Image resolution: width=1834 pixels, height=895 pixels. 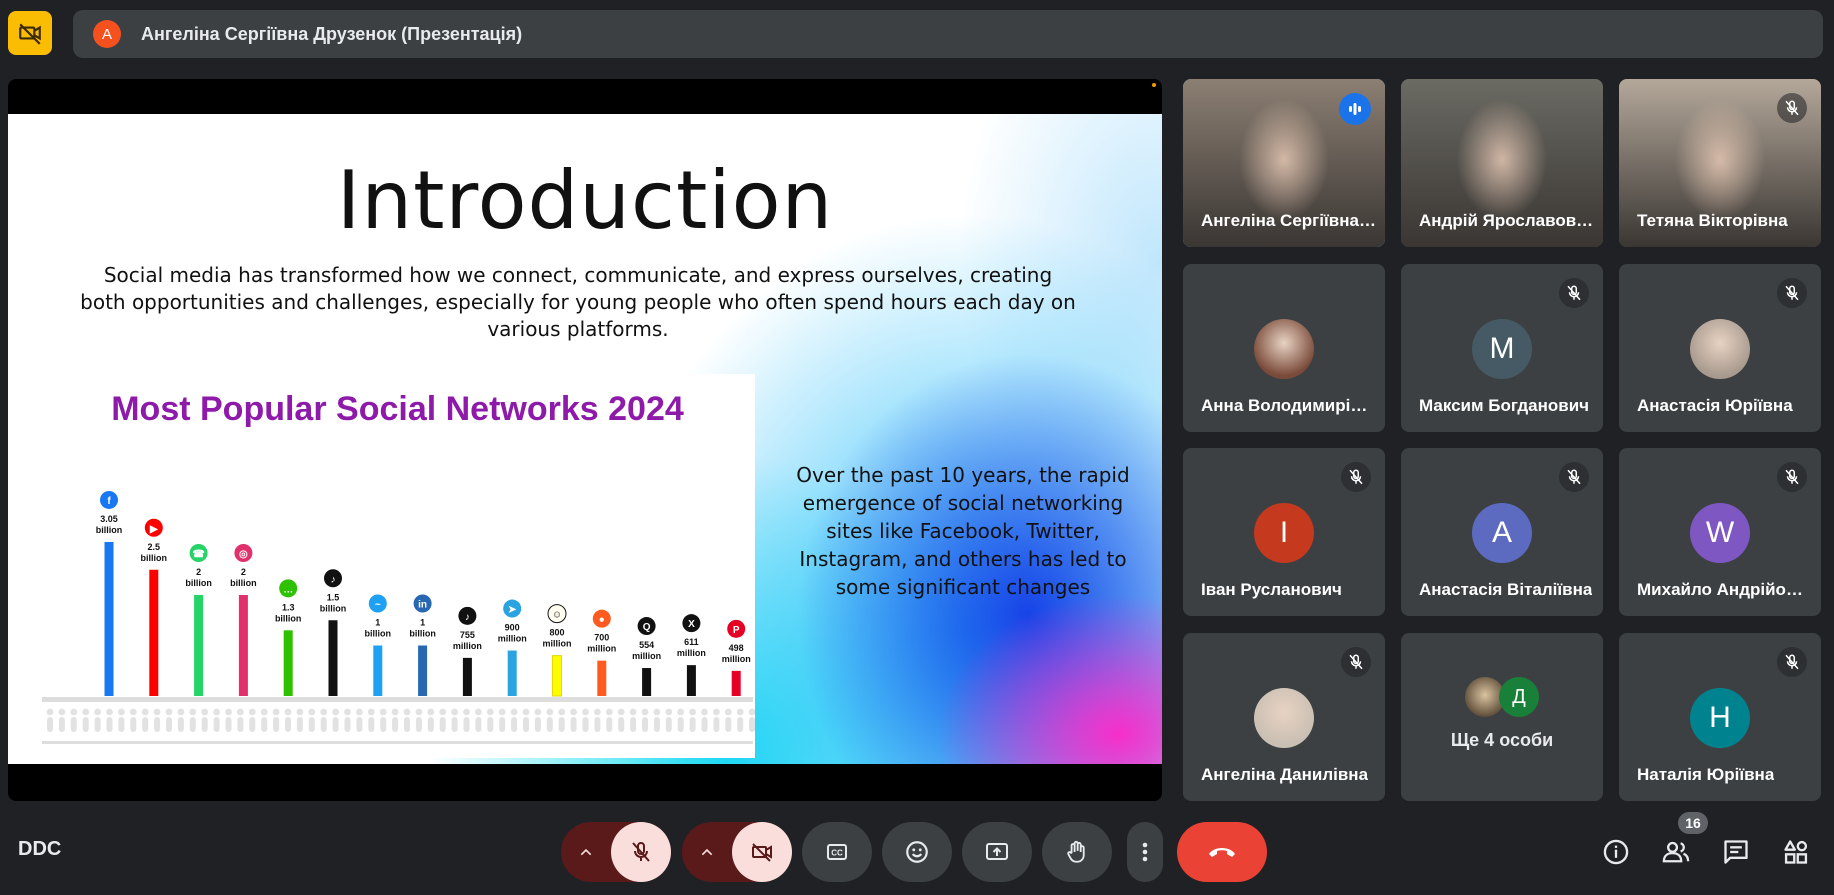 I want to click on people-count-badge: 16, so click(x=1693, y=823).